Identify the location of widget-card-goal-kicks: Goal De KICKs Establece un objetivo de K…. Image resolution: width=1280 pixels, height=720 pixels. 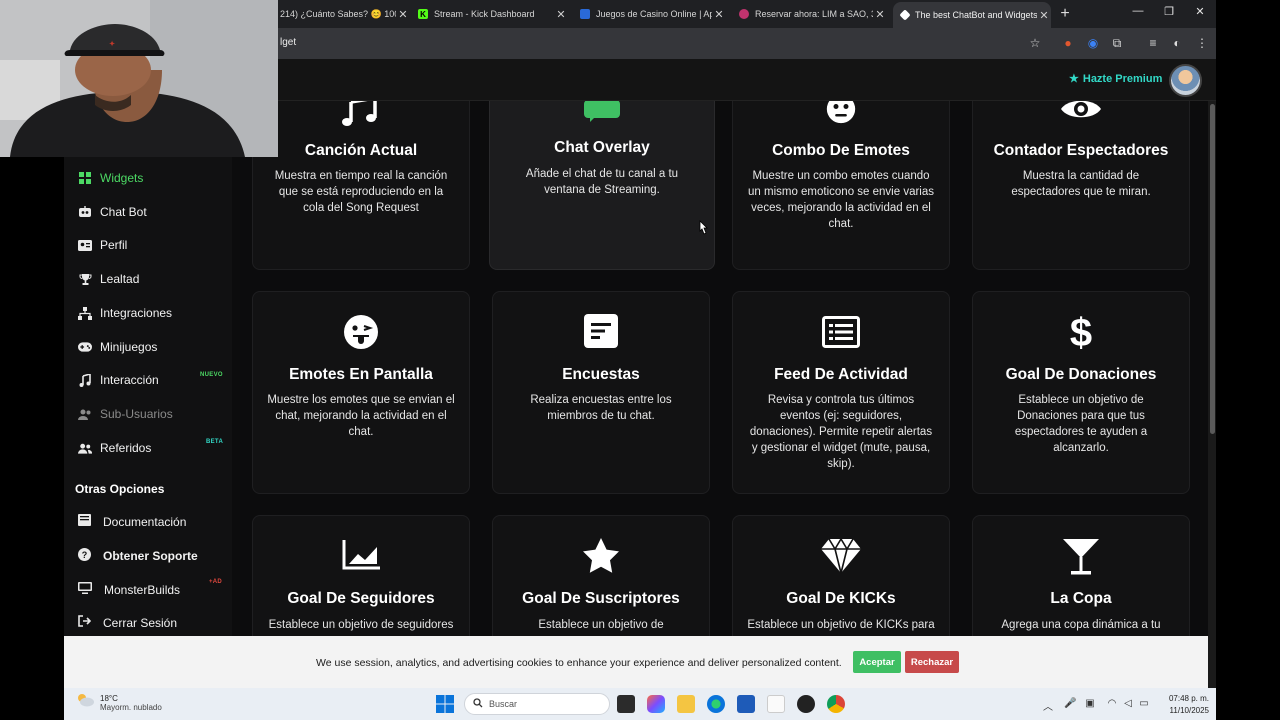
(841, 575).